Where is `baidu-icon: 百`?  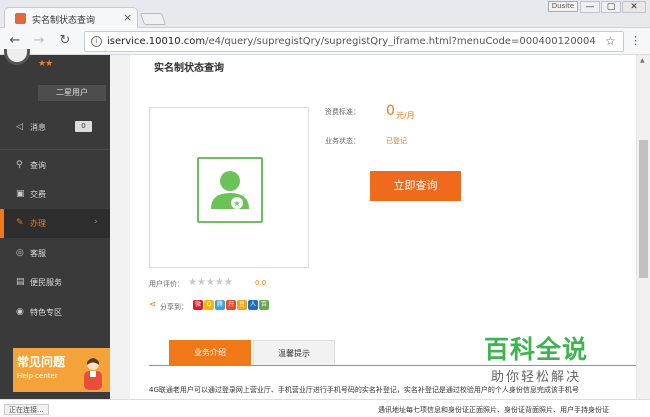 baidu-icon: 百 is located at coordinates (264, 305).